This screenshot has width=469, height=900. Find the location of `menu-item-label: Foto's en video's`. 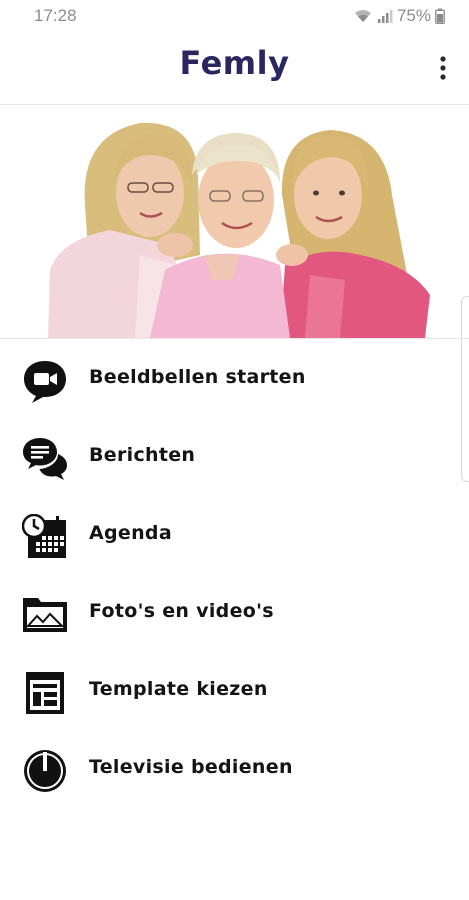

menu-item-label: Foto's en video's is located at coordinates (181, 611).